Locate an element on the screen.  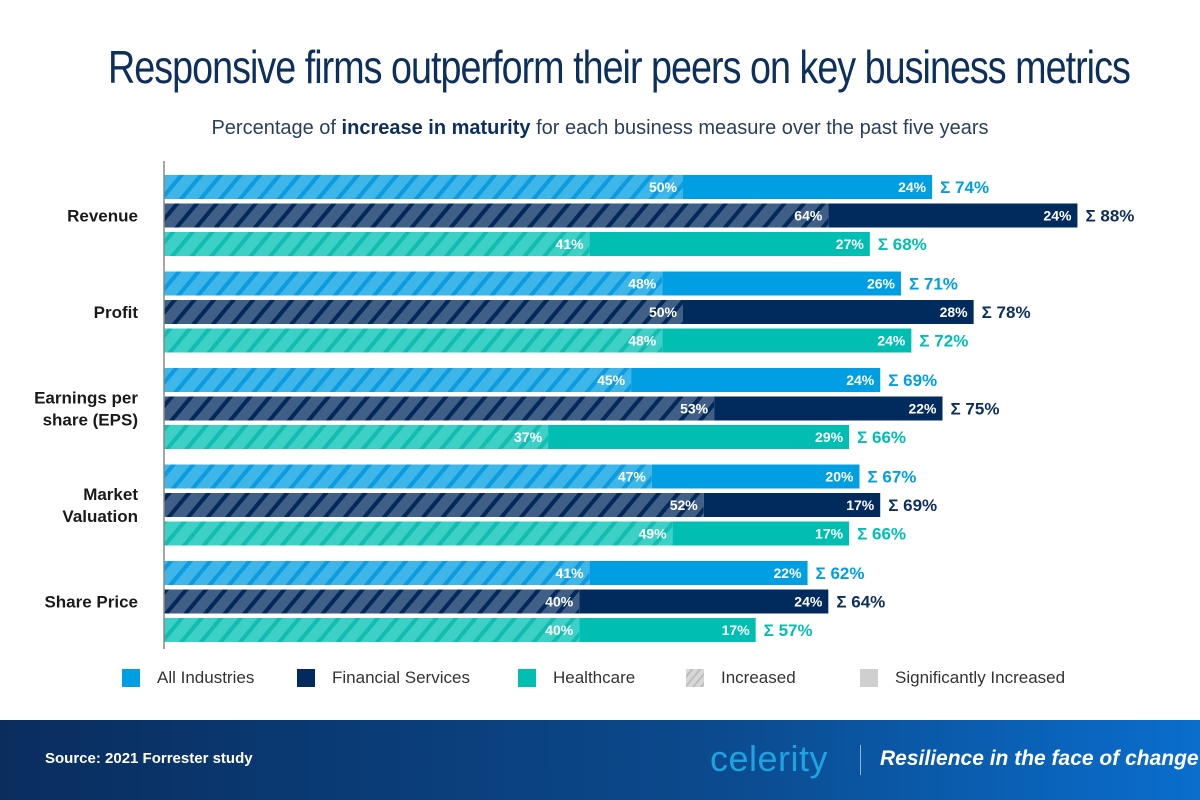
label-total: Σ 64% is located at coordinates (860, 602).